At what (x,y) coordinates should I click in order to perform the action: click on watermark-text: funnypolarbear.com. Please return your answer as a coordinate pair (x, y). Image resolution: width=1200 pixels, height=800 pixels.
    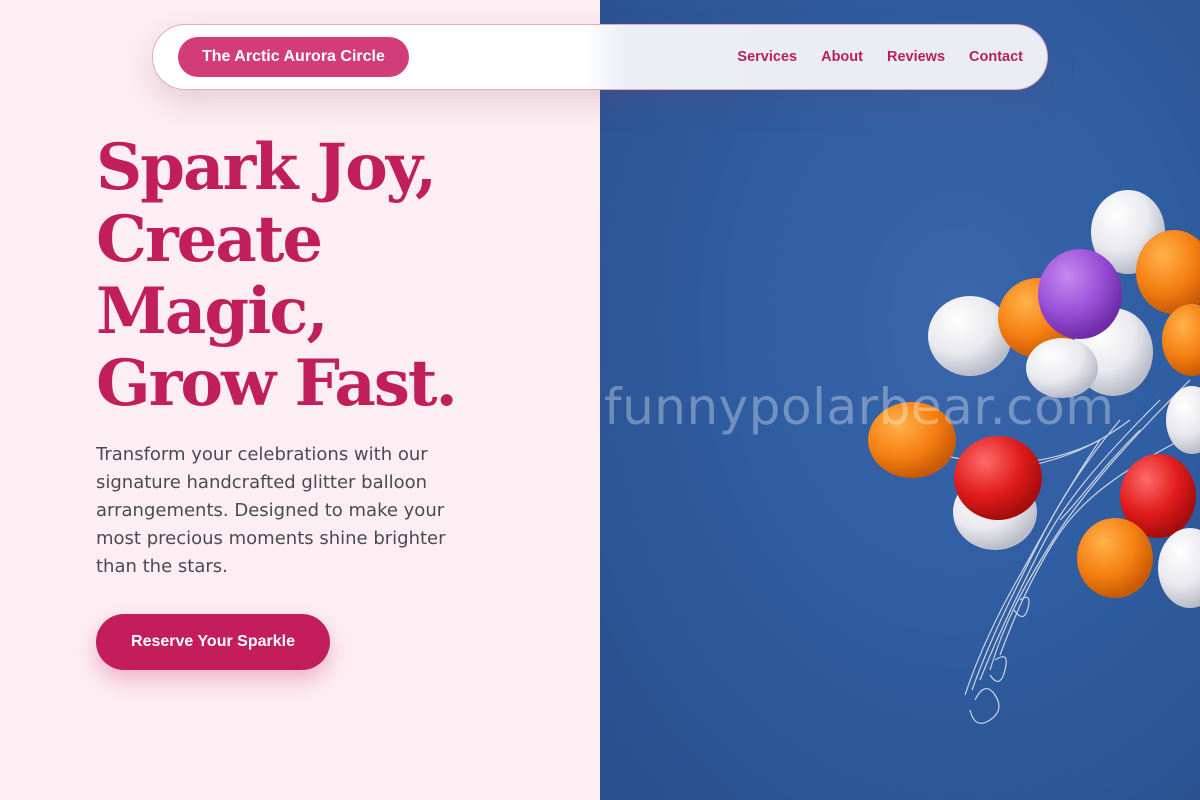
    Looking at the image, I should click on (859, 407).